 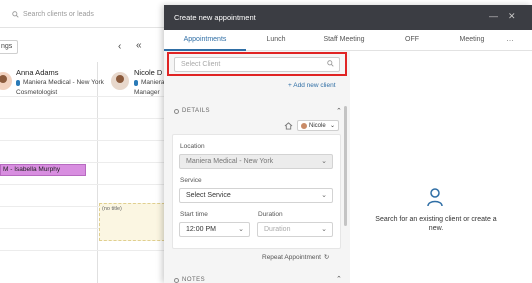 I want to click on modal-title: Create new appointment, so click(x=215, y=17).